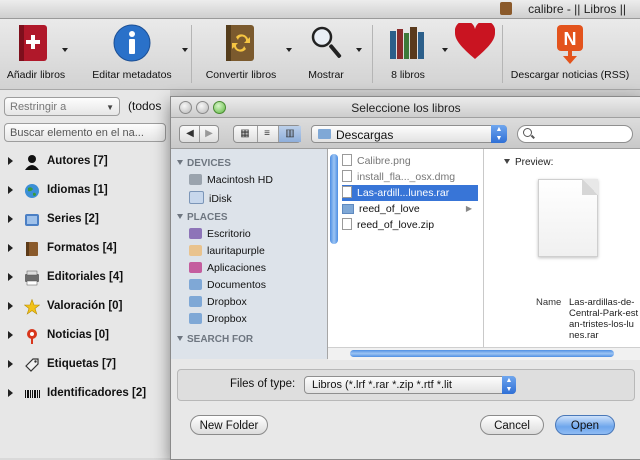  What do you see at coordinates (136, 54) in the screenshot?
I see `edit-metadata-button: Editar metadatos` at bounding box center [136, 54].